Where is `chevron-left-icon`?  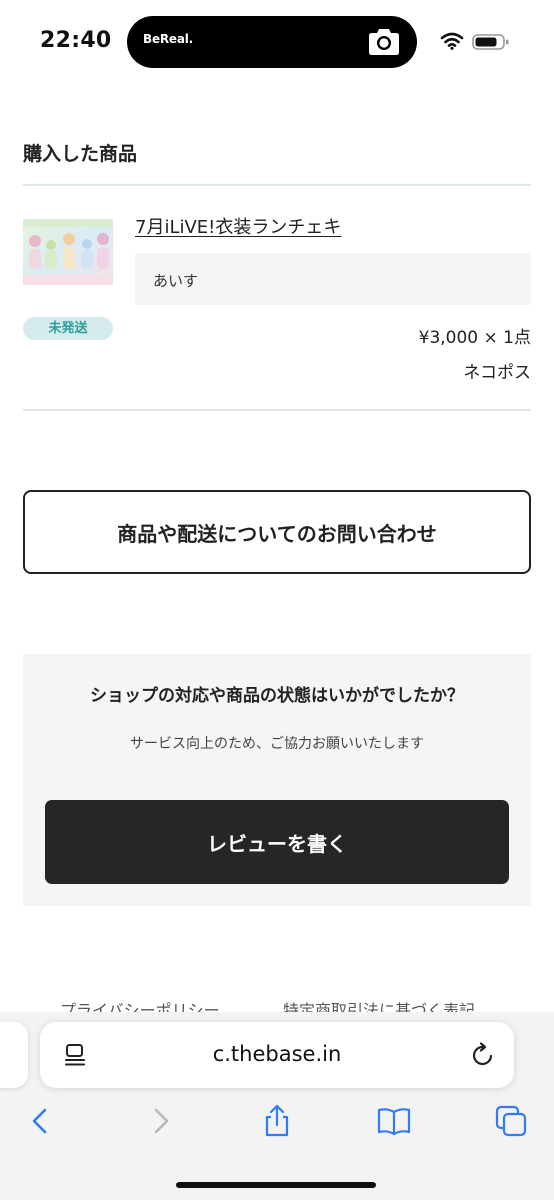
chevron-left-icon is located at coordinates (41, 1121).